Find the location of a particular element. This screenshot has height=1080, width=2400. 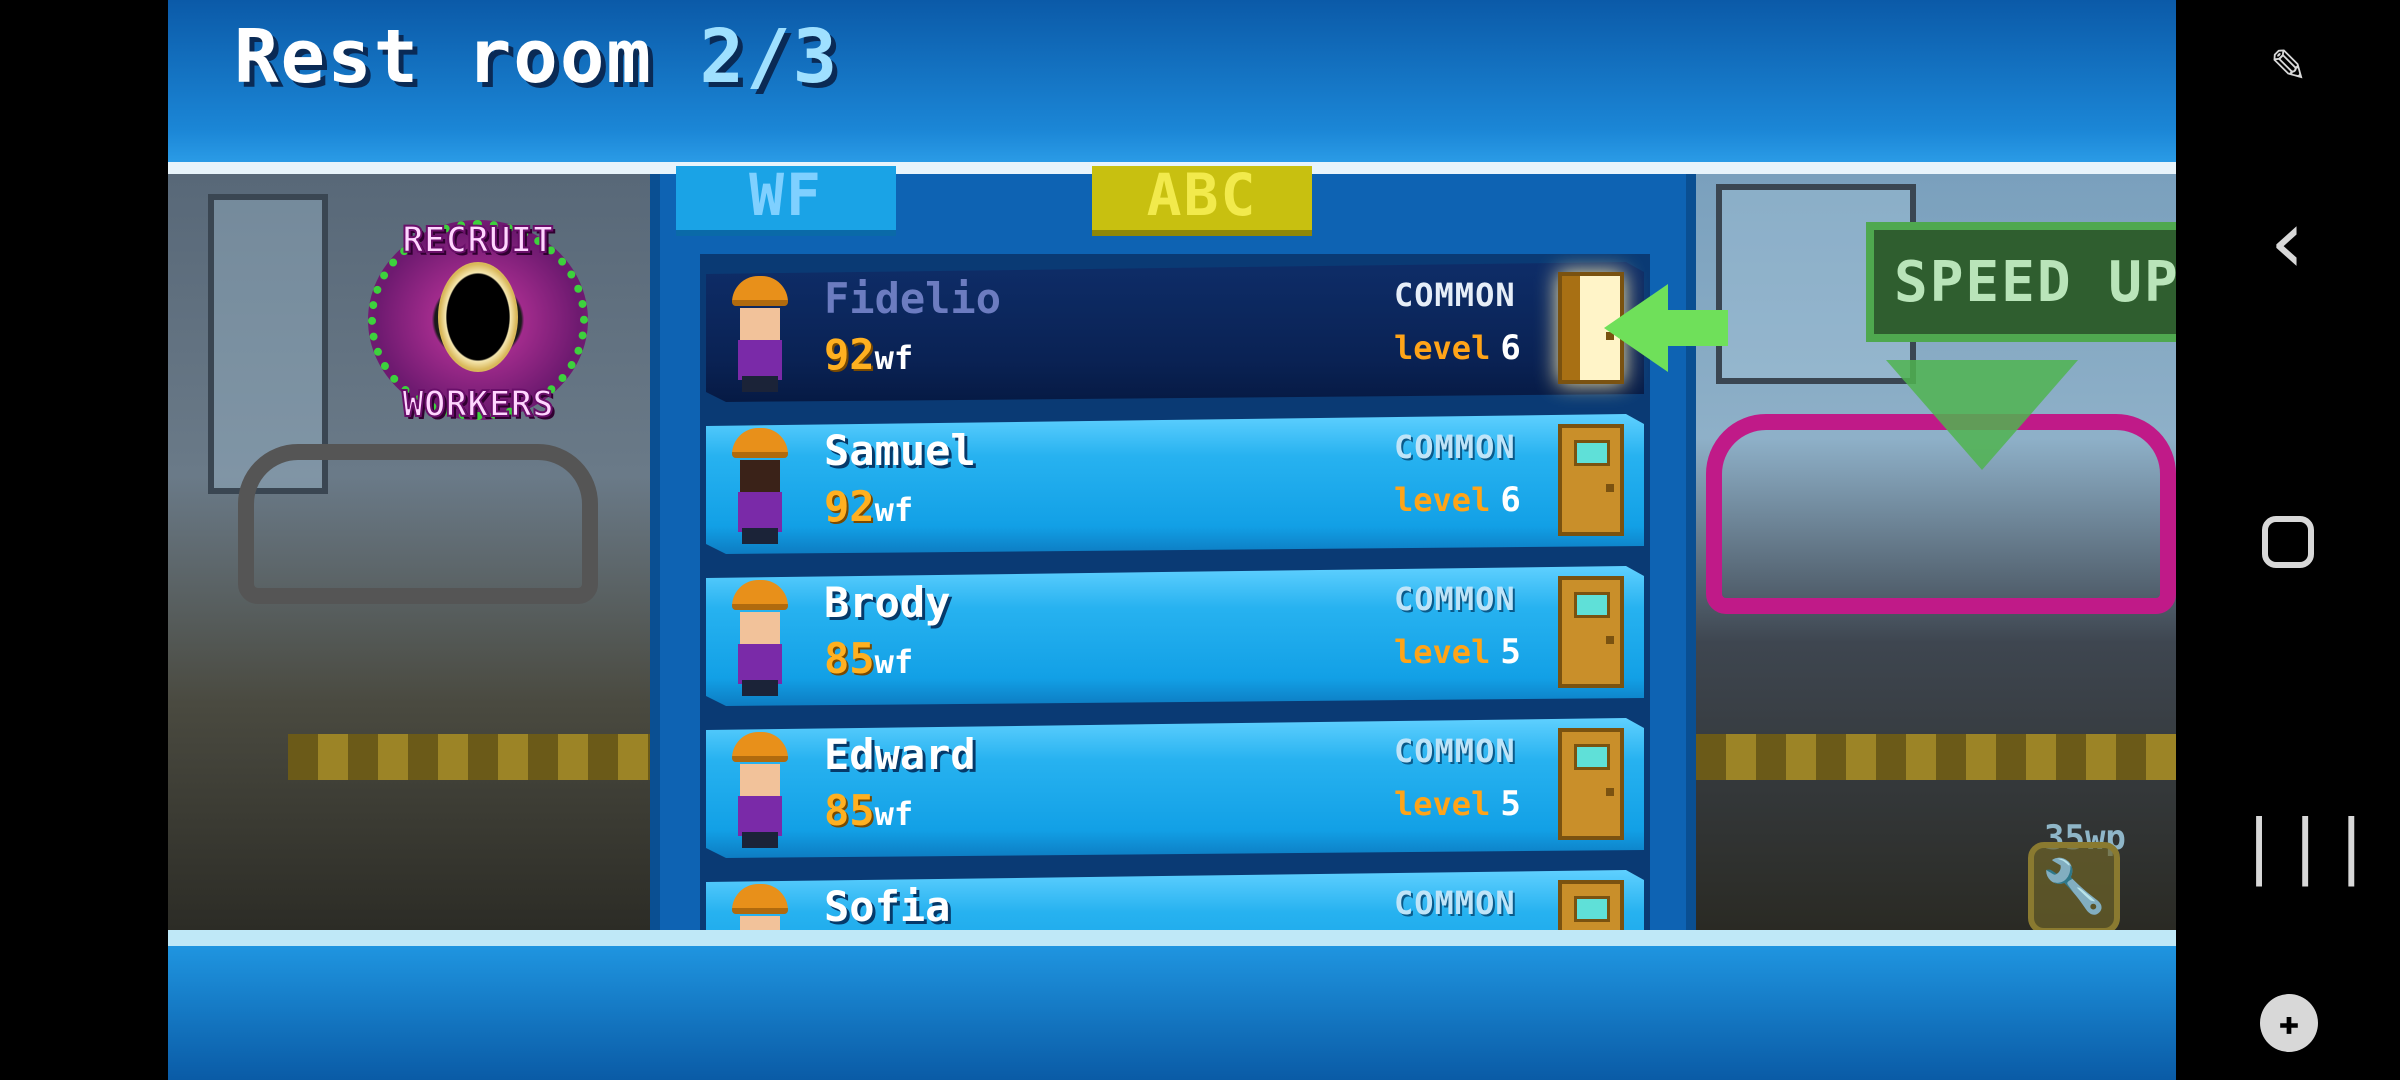

speed-up-label: SPEED UP is located at coordinates (2035, 282).